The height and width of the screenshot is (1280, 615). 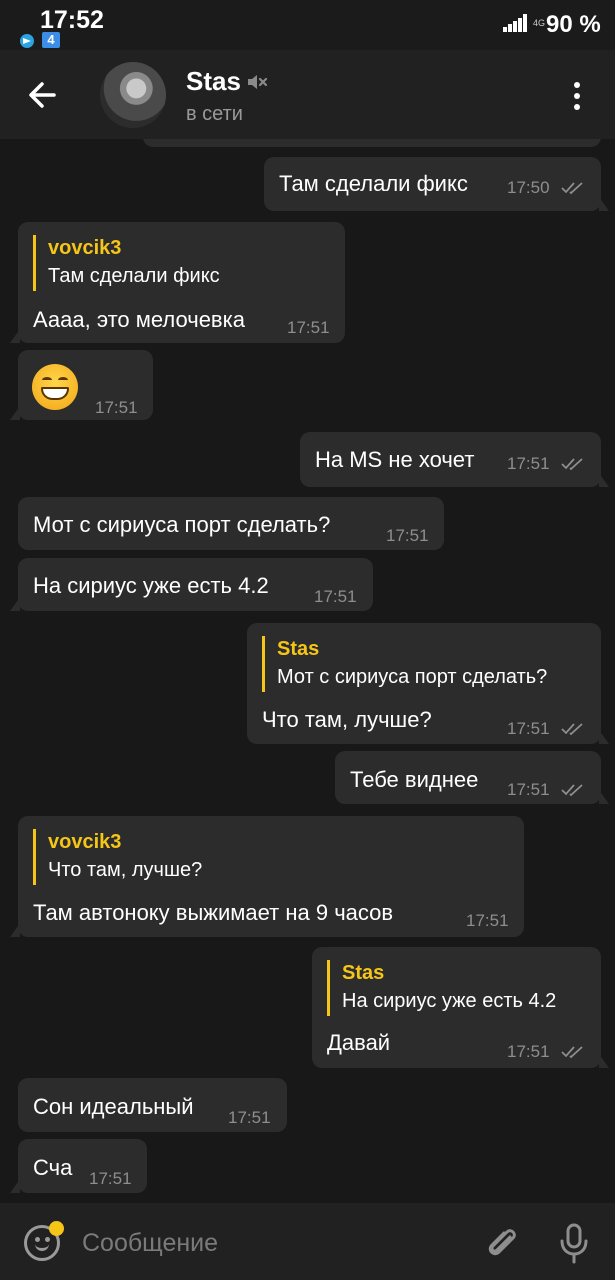 I want to click on back-button, so click(x=42, y=95).